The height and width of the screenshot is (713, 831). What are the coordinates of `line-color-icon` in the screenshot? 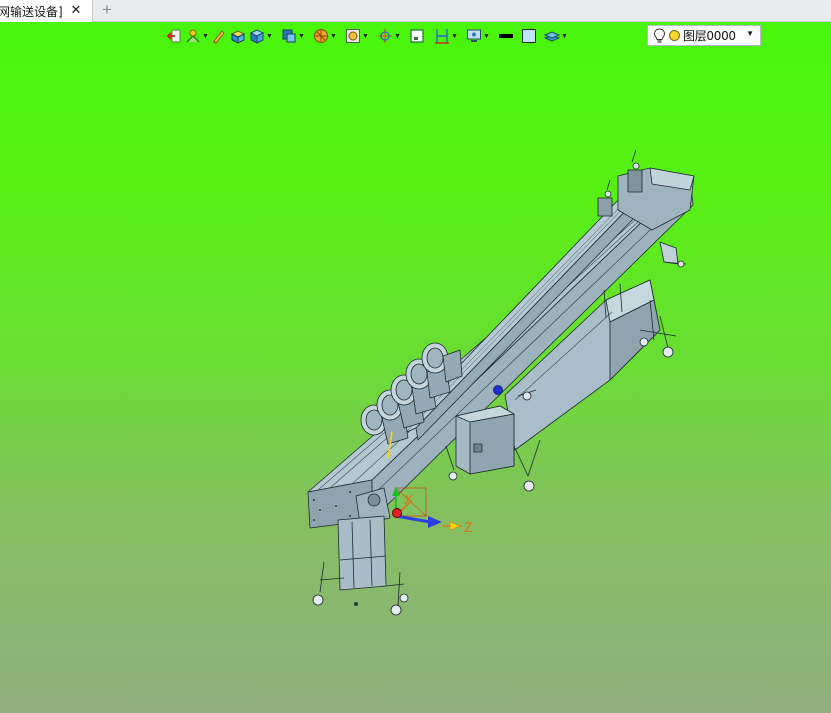 It's located at (506, 36).